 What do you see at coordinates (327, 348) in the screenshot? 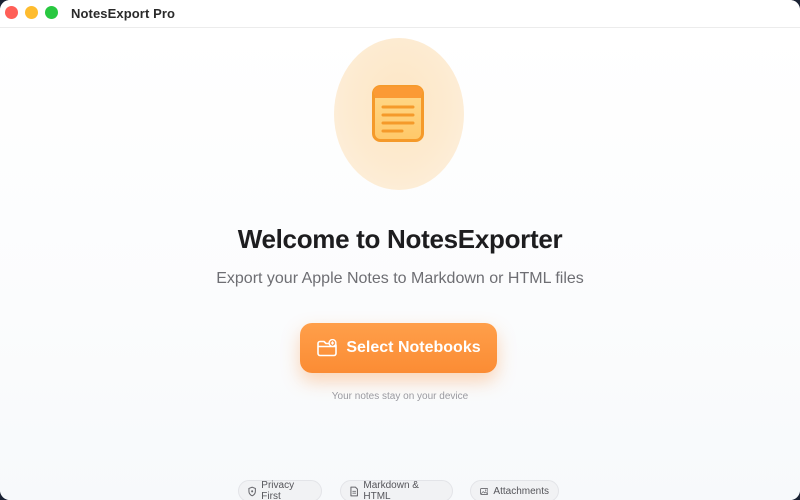
I see `folder-plus-icon` at bounding box center [327, 348].